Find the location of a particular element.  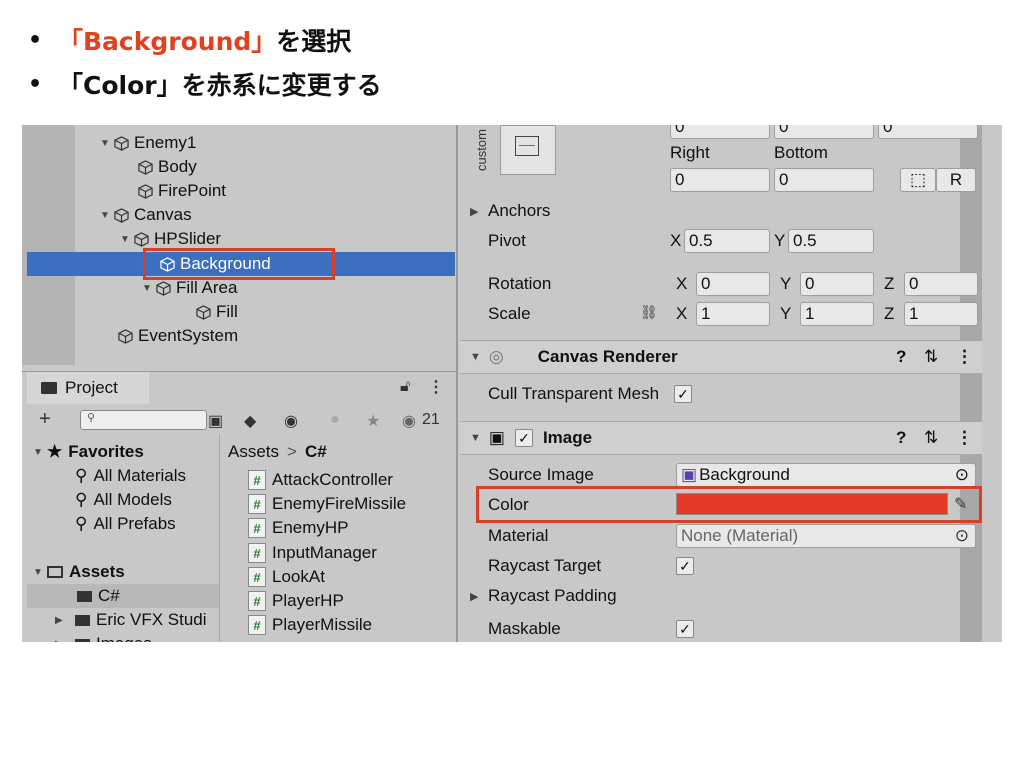

folder-item-eric-vfx: ▶ Eric VFX Studi is located at coordinates (131, 620).